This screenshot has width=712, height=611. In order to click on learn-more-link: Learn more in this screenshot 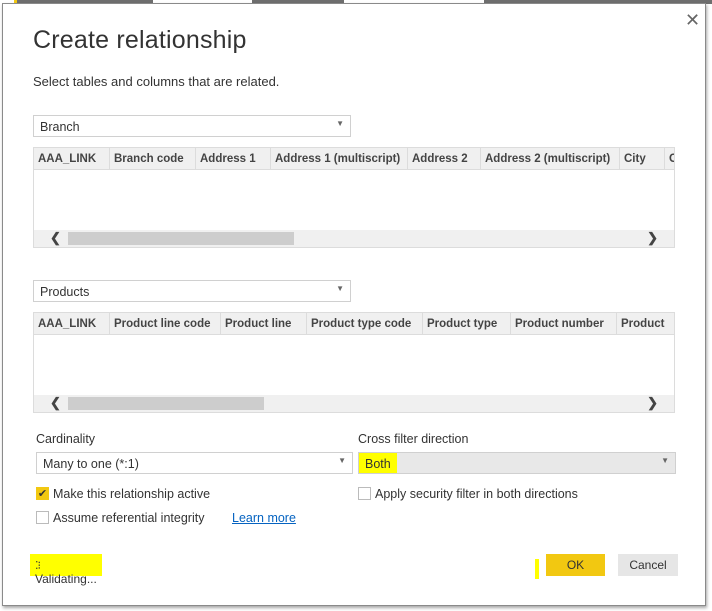, I will do `click(264, 518)`.